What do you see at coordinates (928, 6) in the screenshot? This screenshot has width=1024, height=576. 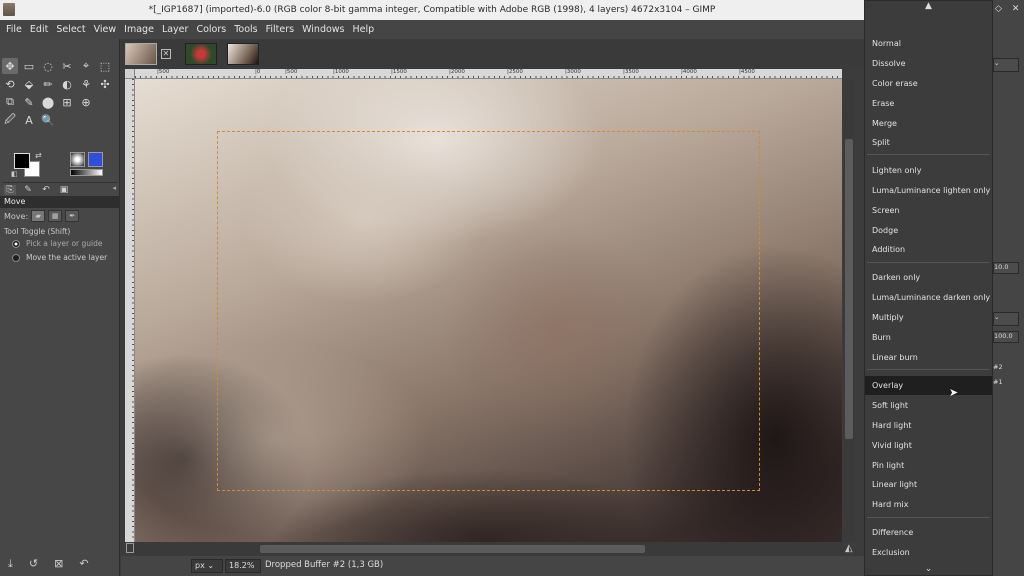 I see `scroll-up-arrow-icon: ▲` at bounding box center [928, 6].